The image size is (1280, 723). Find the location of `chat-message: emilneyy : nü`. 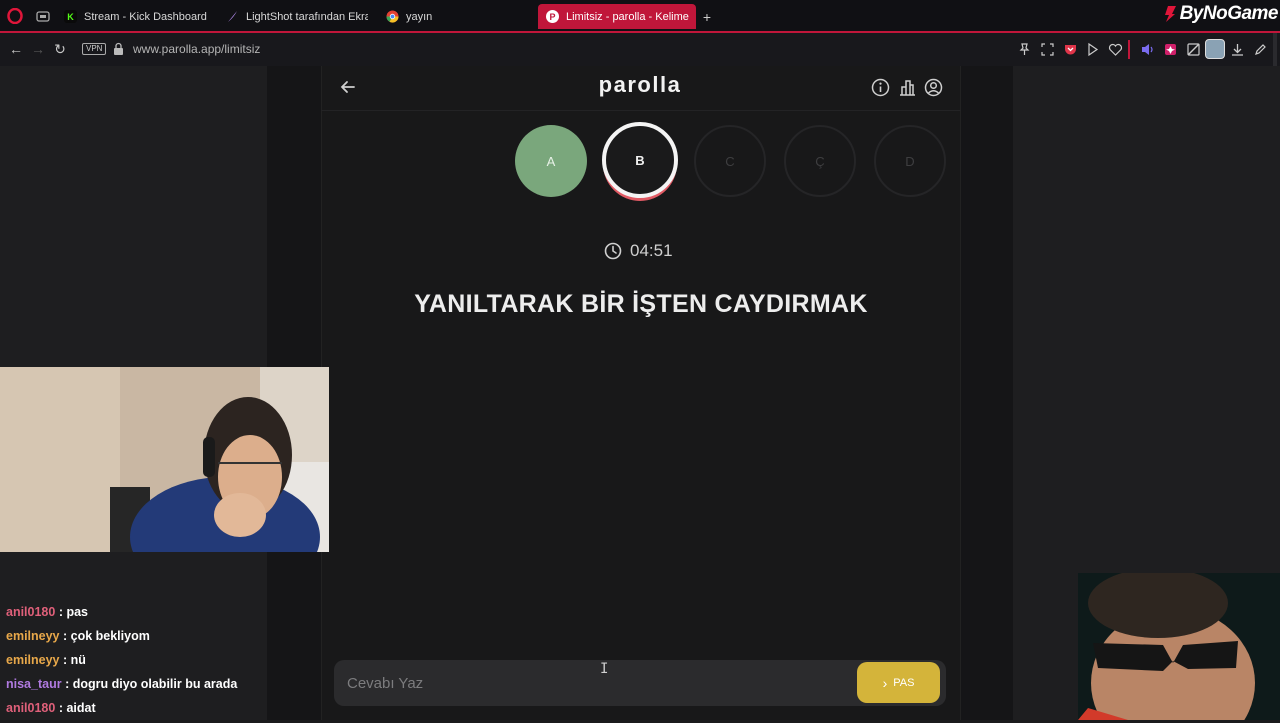

chat-message: emilneyy : nü is located at coordinates (156, 663).